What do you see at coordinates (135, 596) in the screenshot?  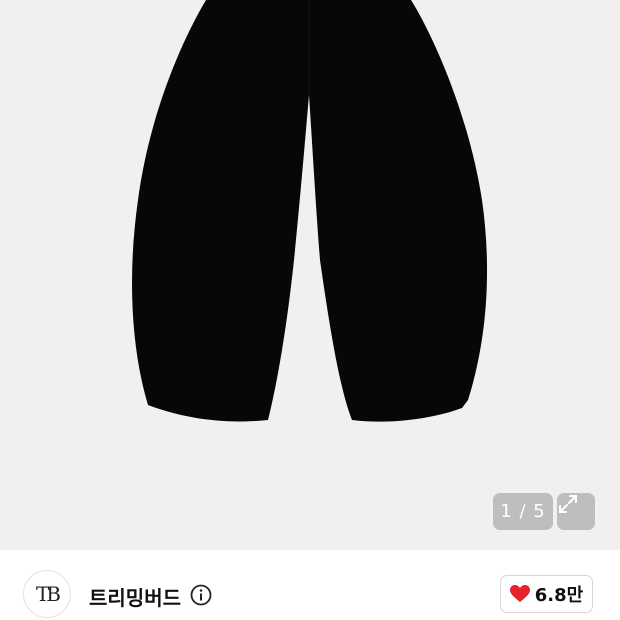 I see `seller-name: 트리밍버드` at bounding box center [135, 596].